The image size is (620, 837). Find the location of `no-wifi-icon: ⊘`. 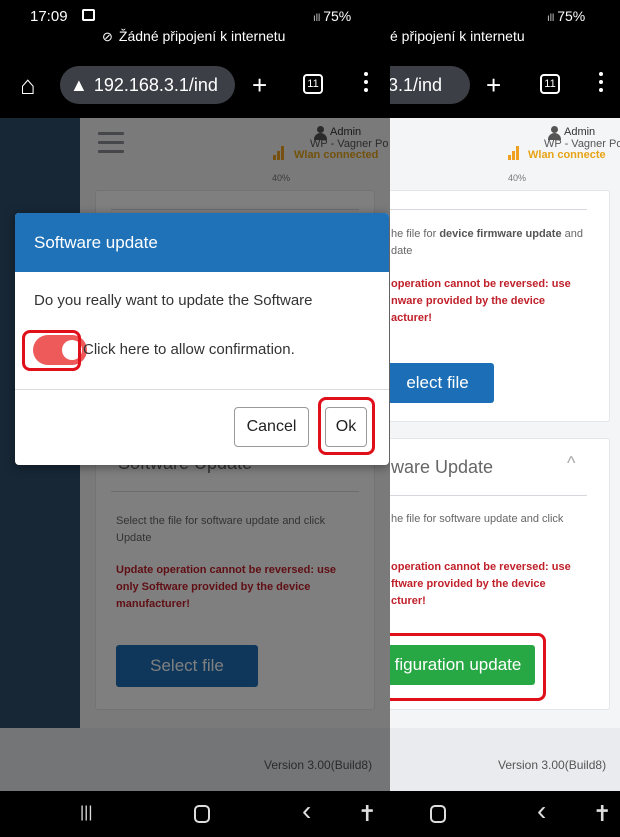

no-wifi-icon: ⊘ is located at coordinates (107, 36).